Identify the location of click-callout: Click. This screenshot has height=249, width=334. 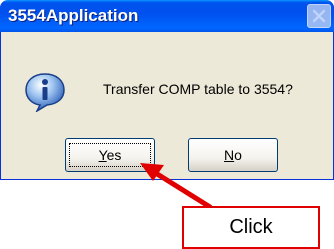
(251, 227).